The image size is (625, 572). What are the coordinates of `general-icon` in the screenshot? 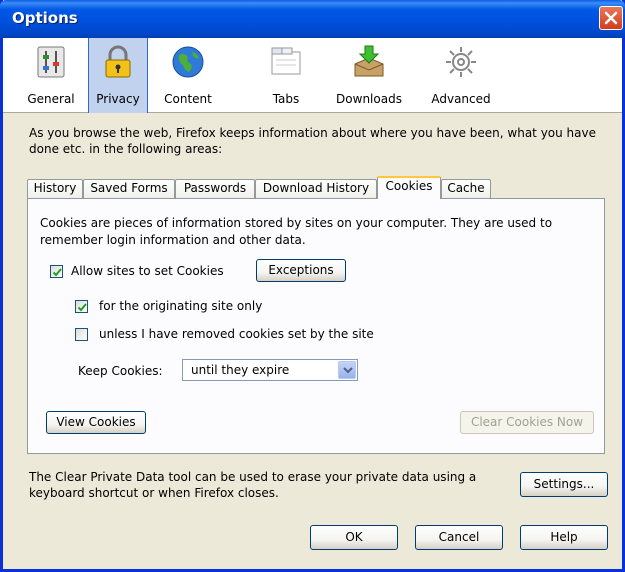 It's located at (51, 62).